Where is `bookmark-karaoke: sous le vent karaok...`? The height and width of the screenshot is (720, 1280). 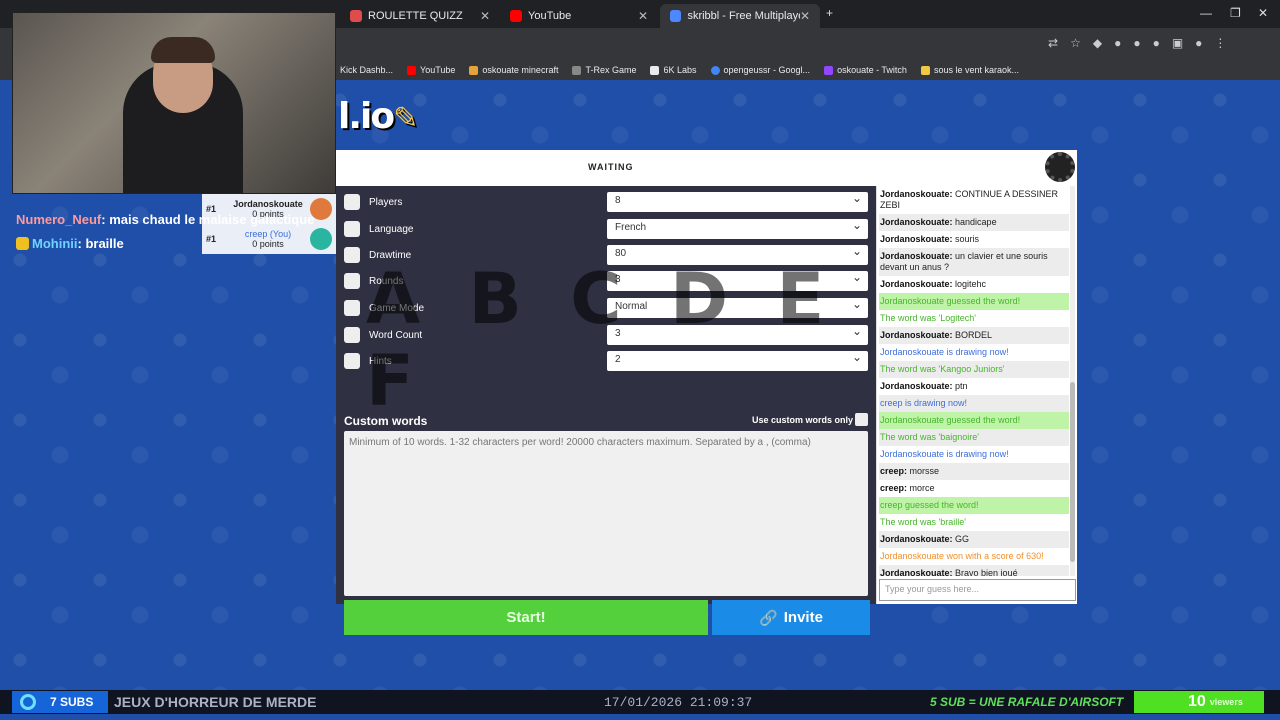
bookmark-karaoke: sous le vent karaok... is located at coordinates (969, 70).